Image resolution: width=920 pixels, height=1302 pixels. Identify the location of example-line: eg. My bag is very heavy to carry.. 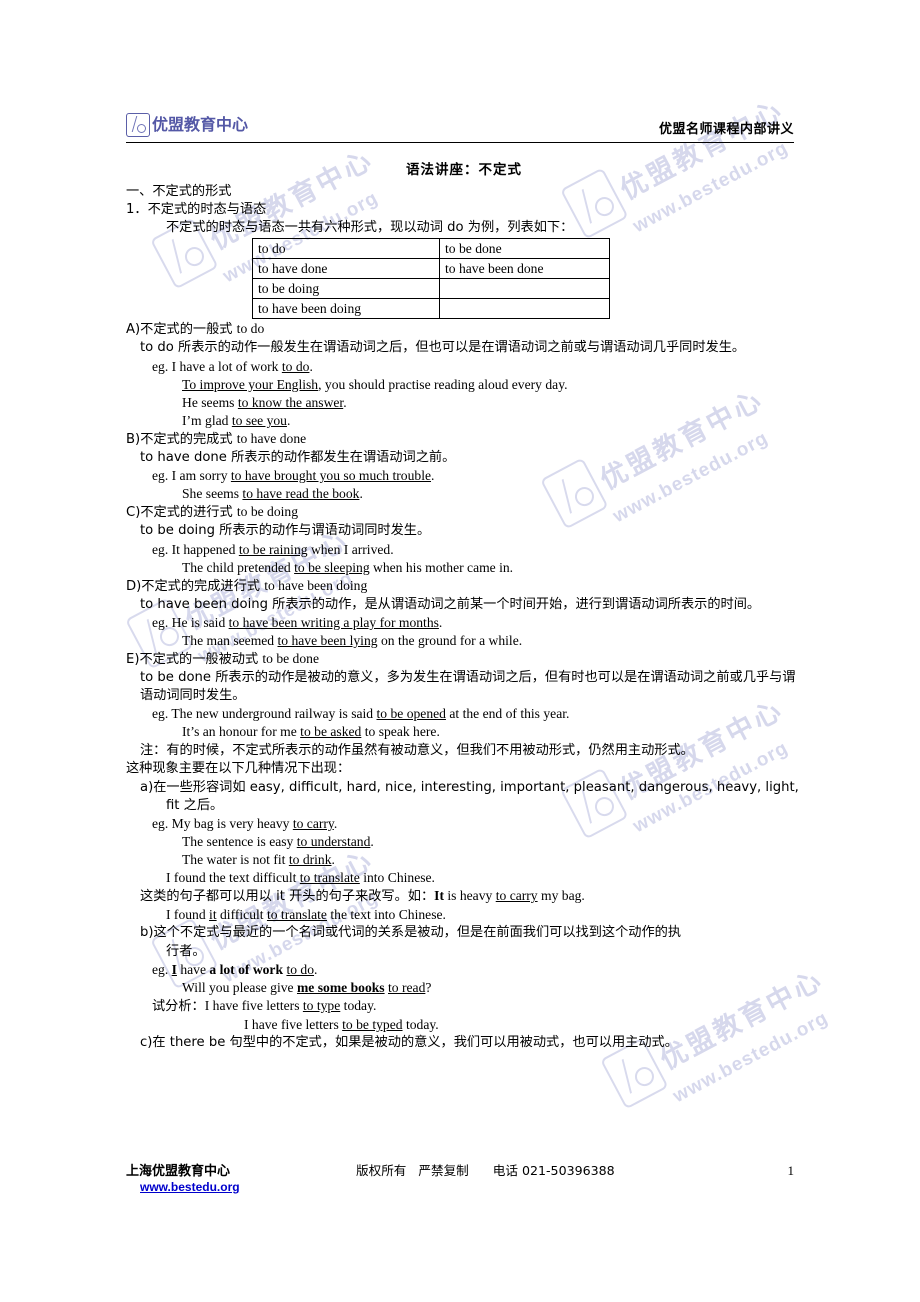
(464, 824).